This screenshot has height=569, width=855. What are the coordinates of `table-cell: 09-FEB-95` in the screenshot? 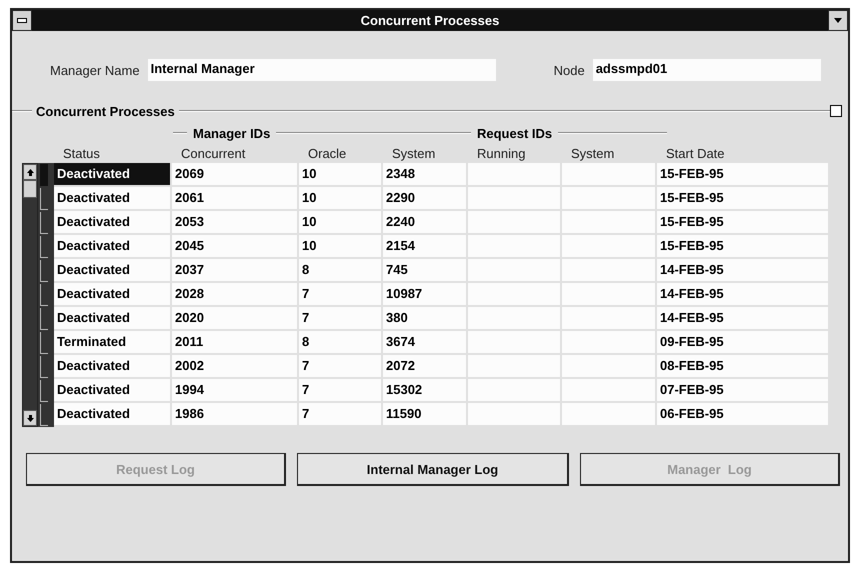 It's located at (742, 342).